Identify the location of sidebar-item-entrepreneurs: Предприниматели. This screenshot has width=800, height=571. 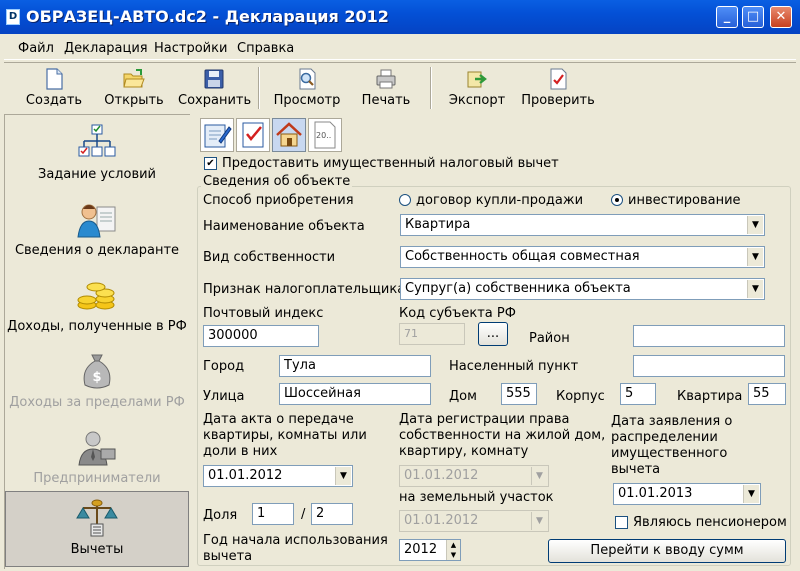
(97, 459).